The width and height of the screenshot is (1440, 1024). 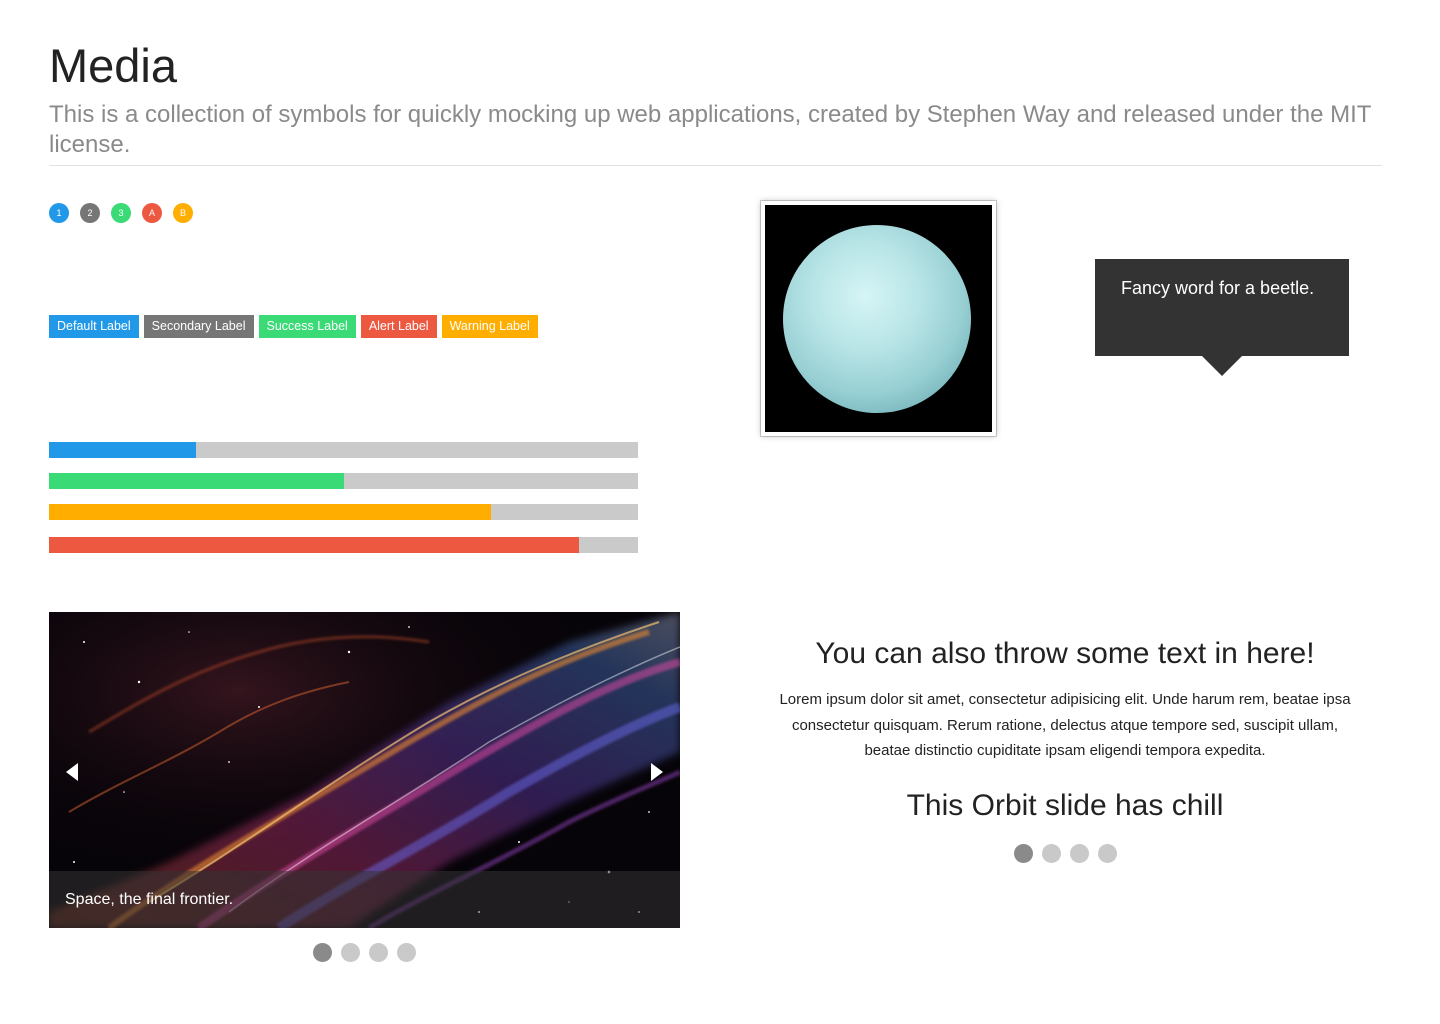 I want to click on progress-bar-warning, so click(x=343, y=512).